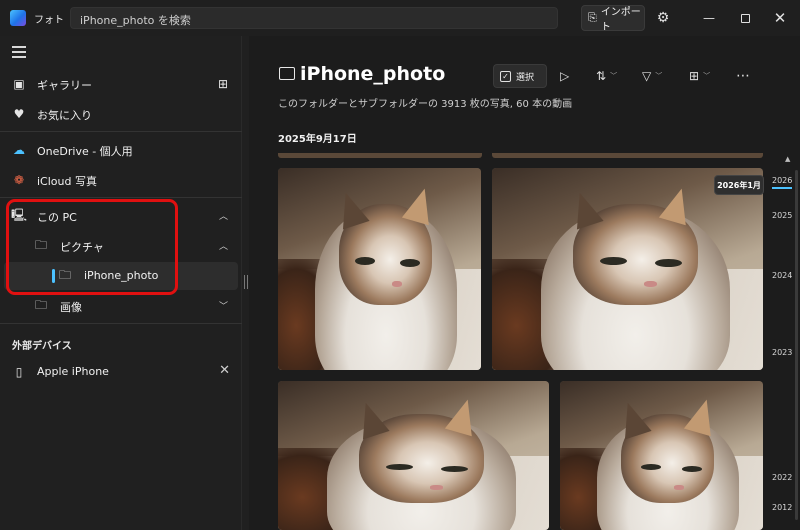 This screenshot has width=800, height=530. What do you see at coordinates (19, 114) in the screenshot?
I see `heart-icon: ♥` at bounding box center [19, 114].